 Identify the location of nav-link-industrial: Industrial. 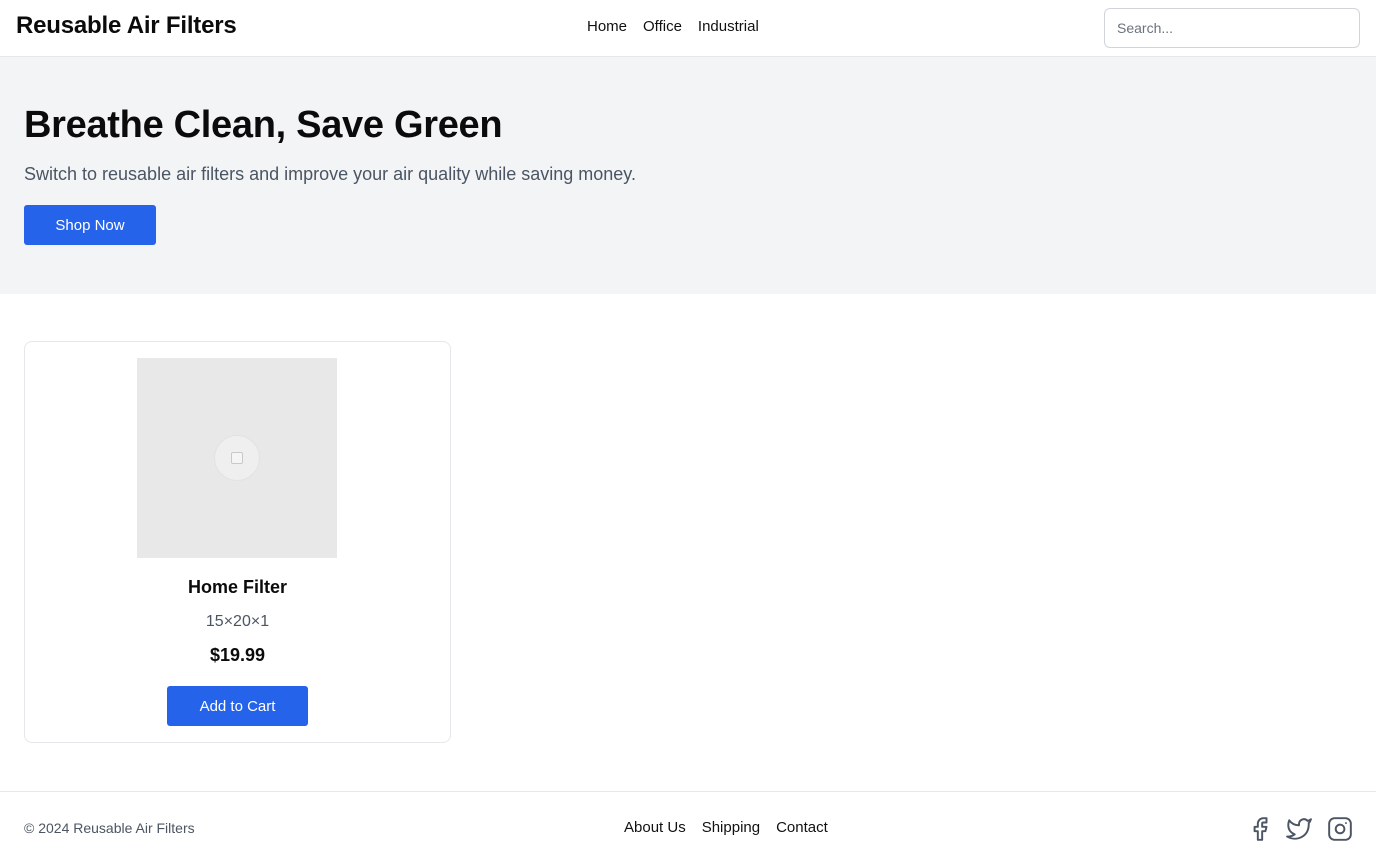
(728, 26).